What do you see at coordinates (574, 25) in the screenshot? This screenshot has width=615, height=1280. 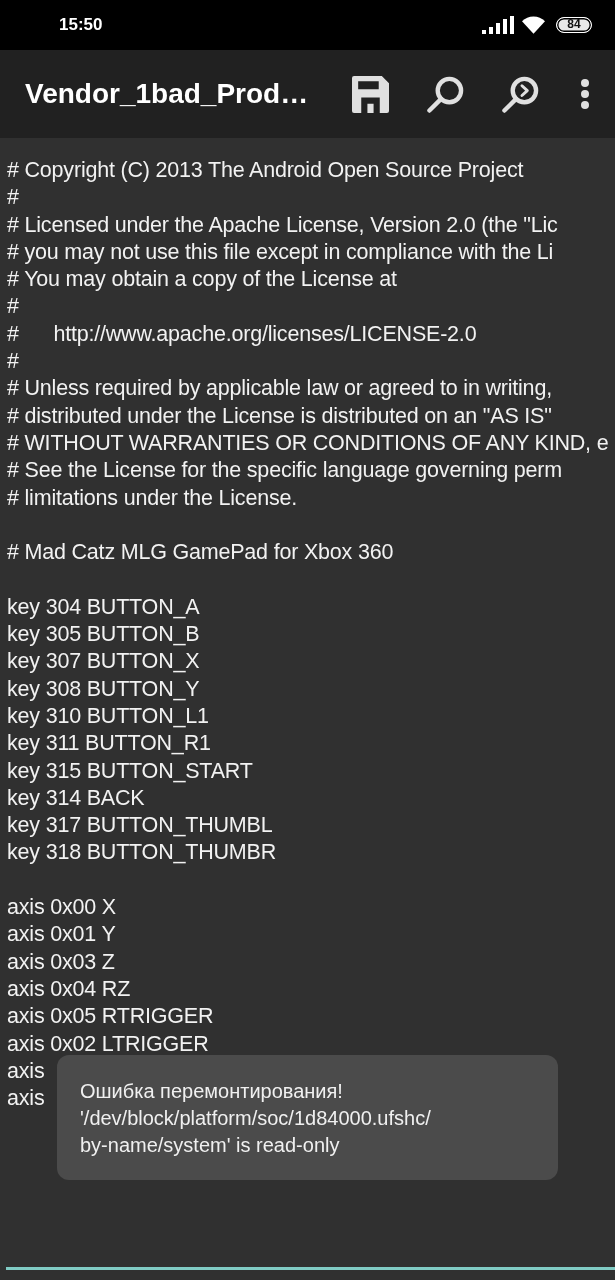 I see `battery-indicator: 84` at bounding box center [574, 25].